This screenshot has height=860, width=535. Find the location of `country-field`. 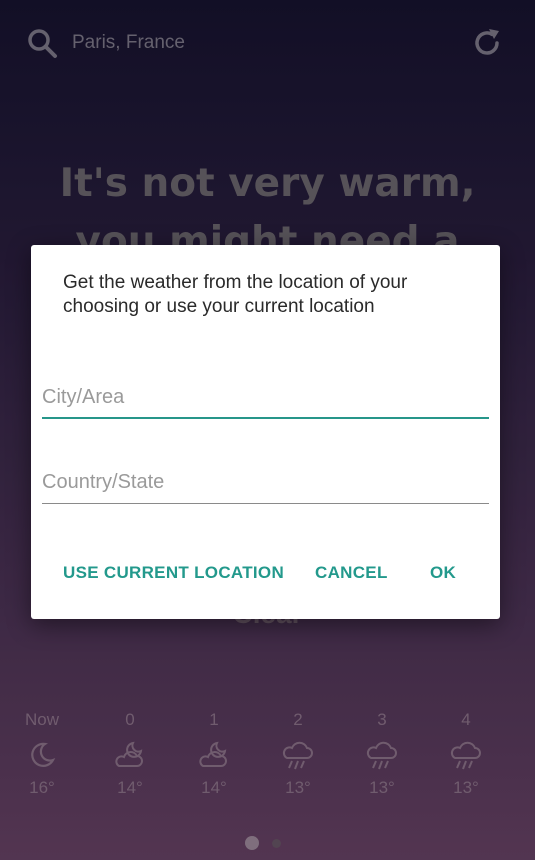

country-field is located at coordinates (265, 484).